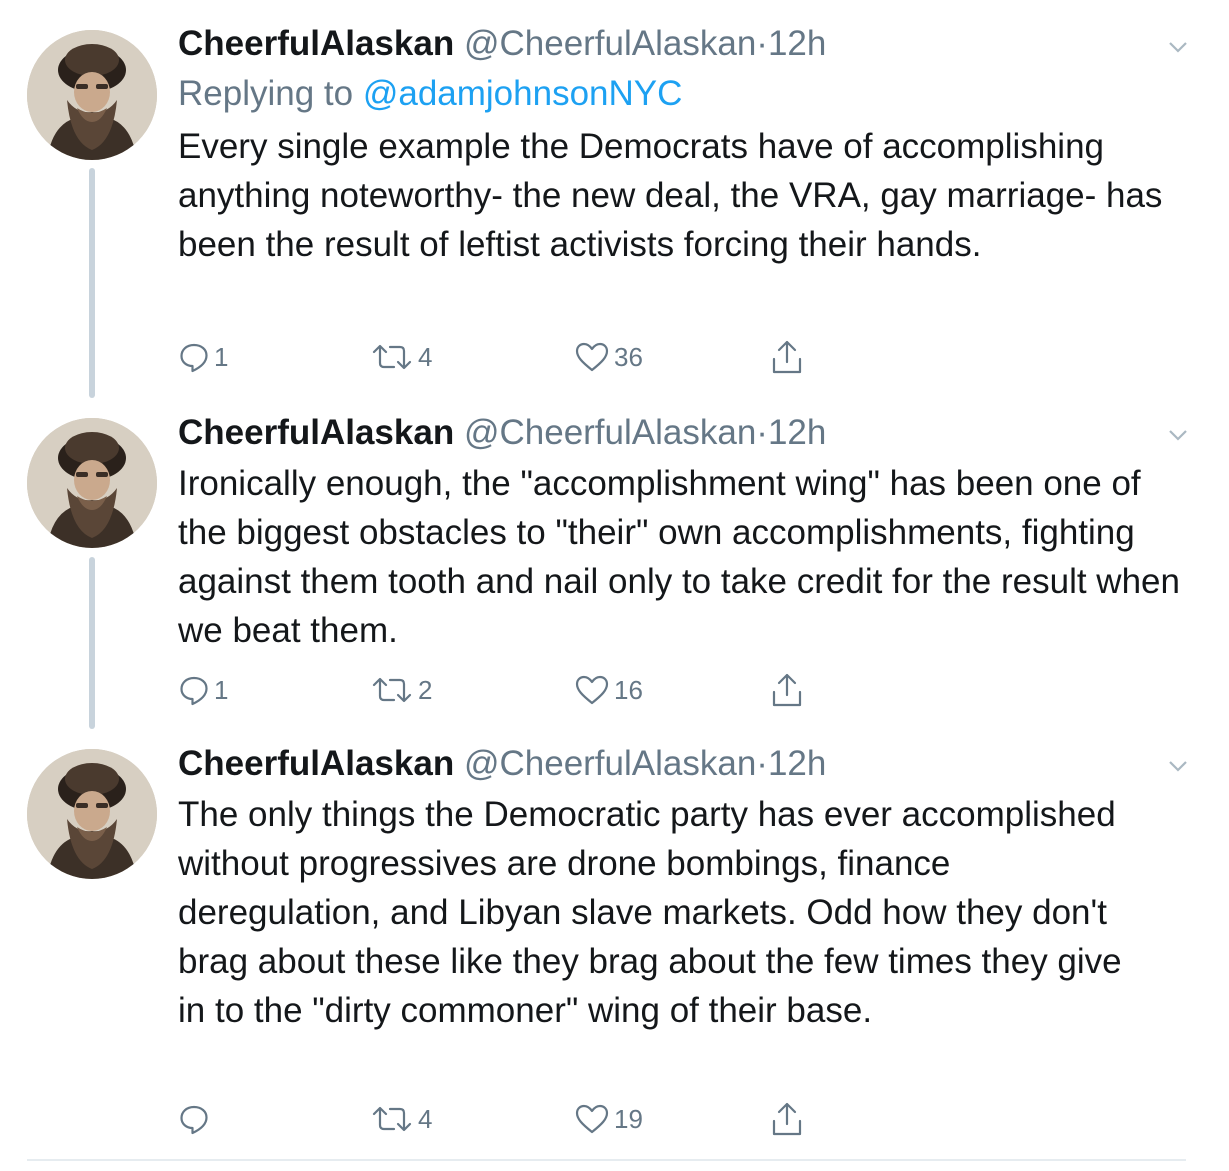 The image size is (1229, 1171). What do you see at coordinates (628, 356) in the screenshot?
I see `like-count: 36` at bounding box center [628, 356].